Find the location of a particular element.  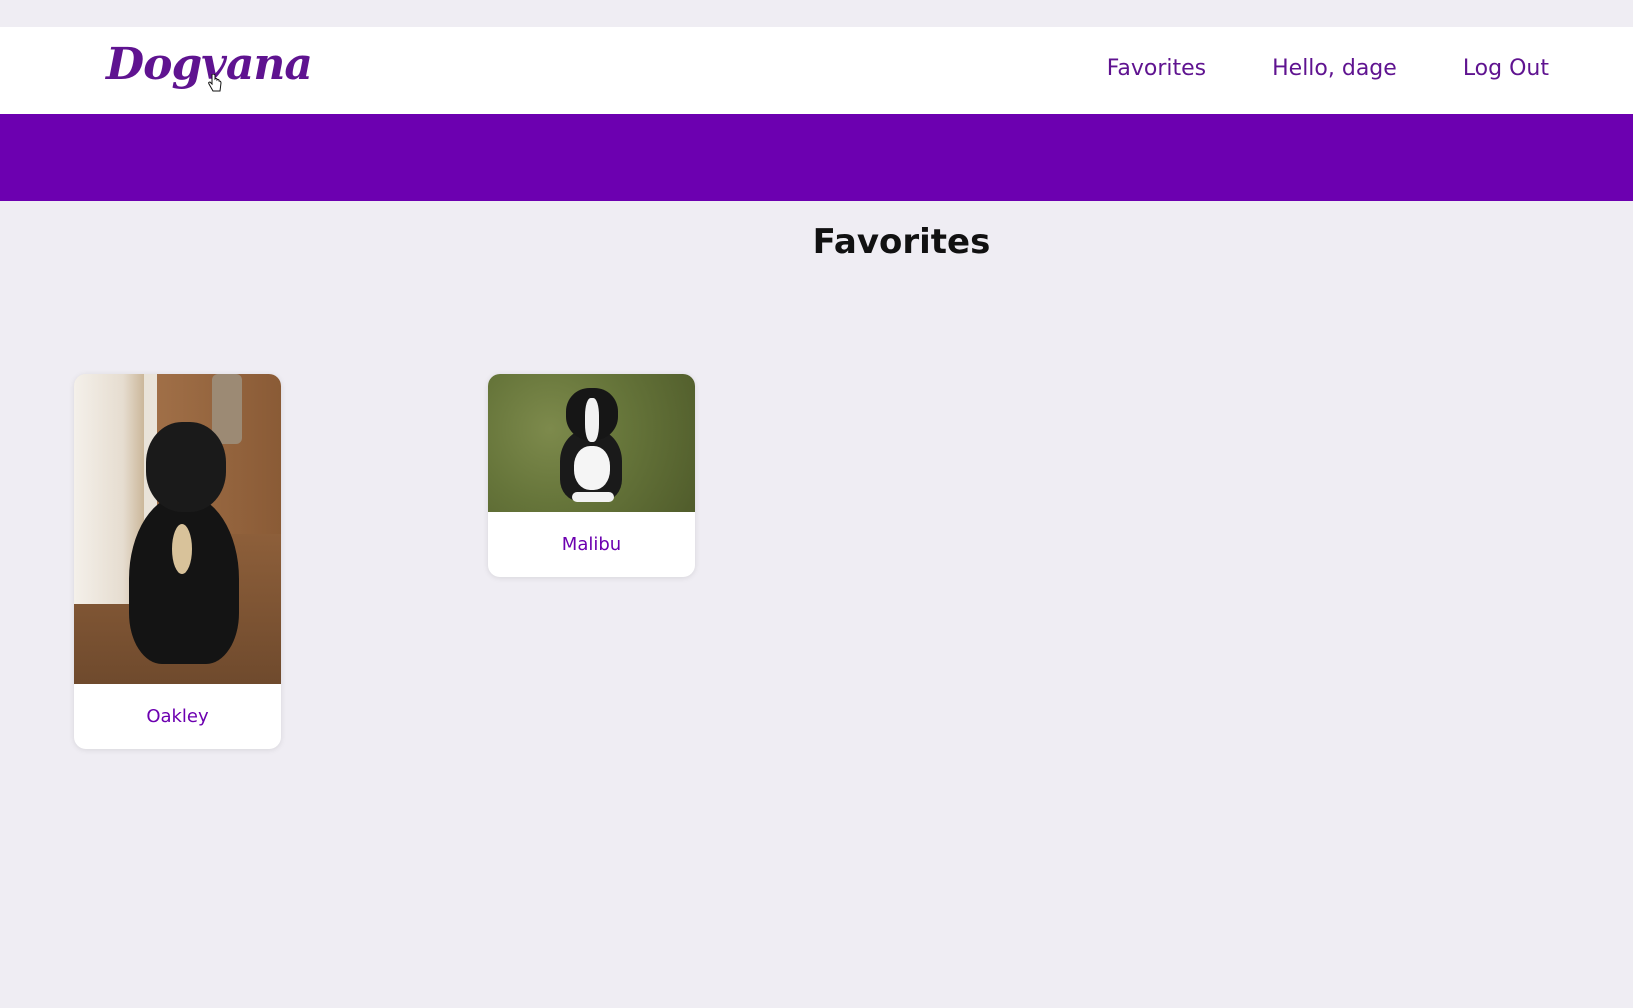

nav-links: Favorites Hello, dage Log Out is located at coordinates (1328, 68).